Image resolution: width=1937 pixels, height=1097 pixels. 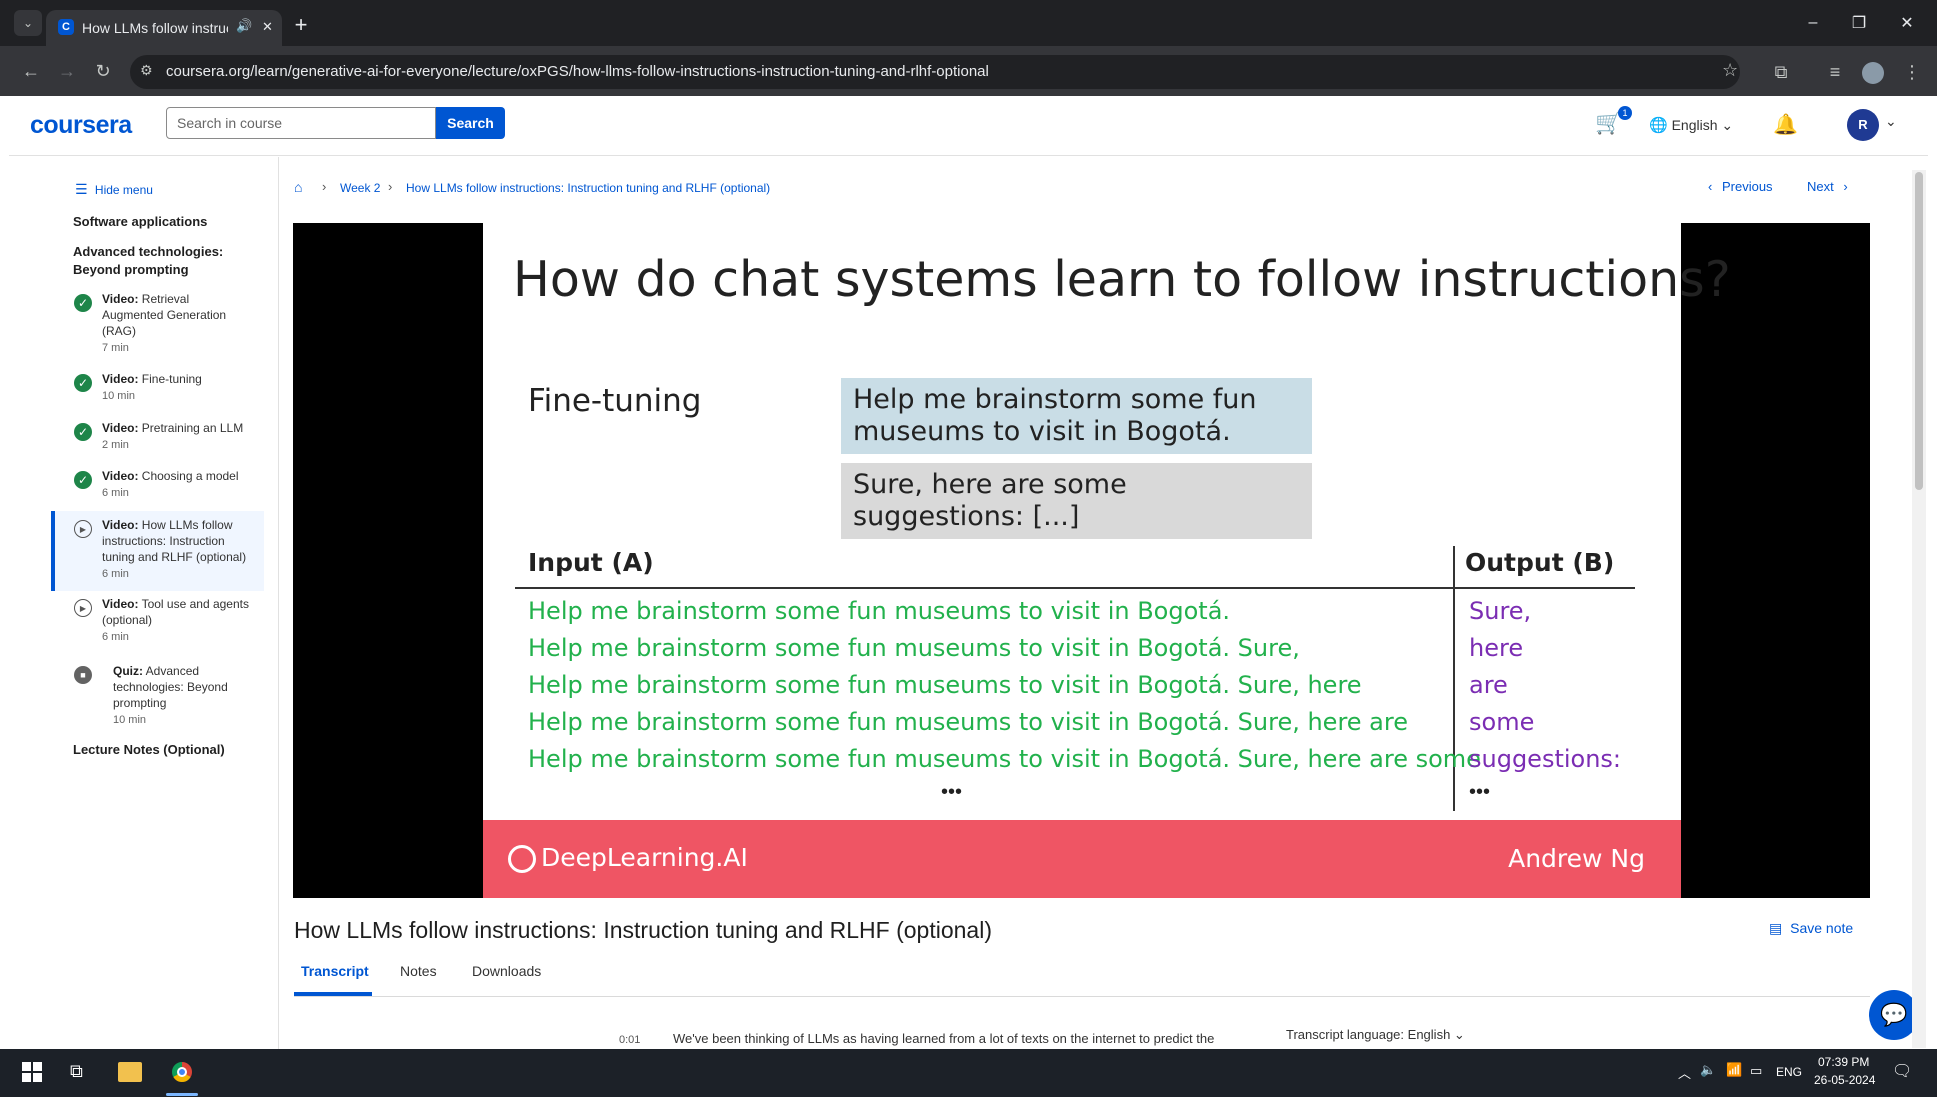 What do you see at coordinates (1919, 331) in the screenshot?
I see `scrollbar-thumb` at bounding box center [1919, 331].